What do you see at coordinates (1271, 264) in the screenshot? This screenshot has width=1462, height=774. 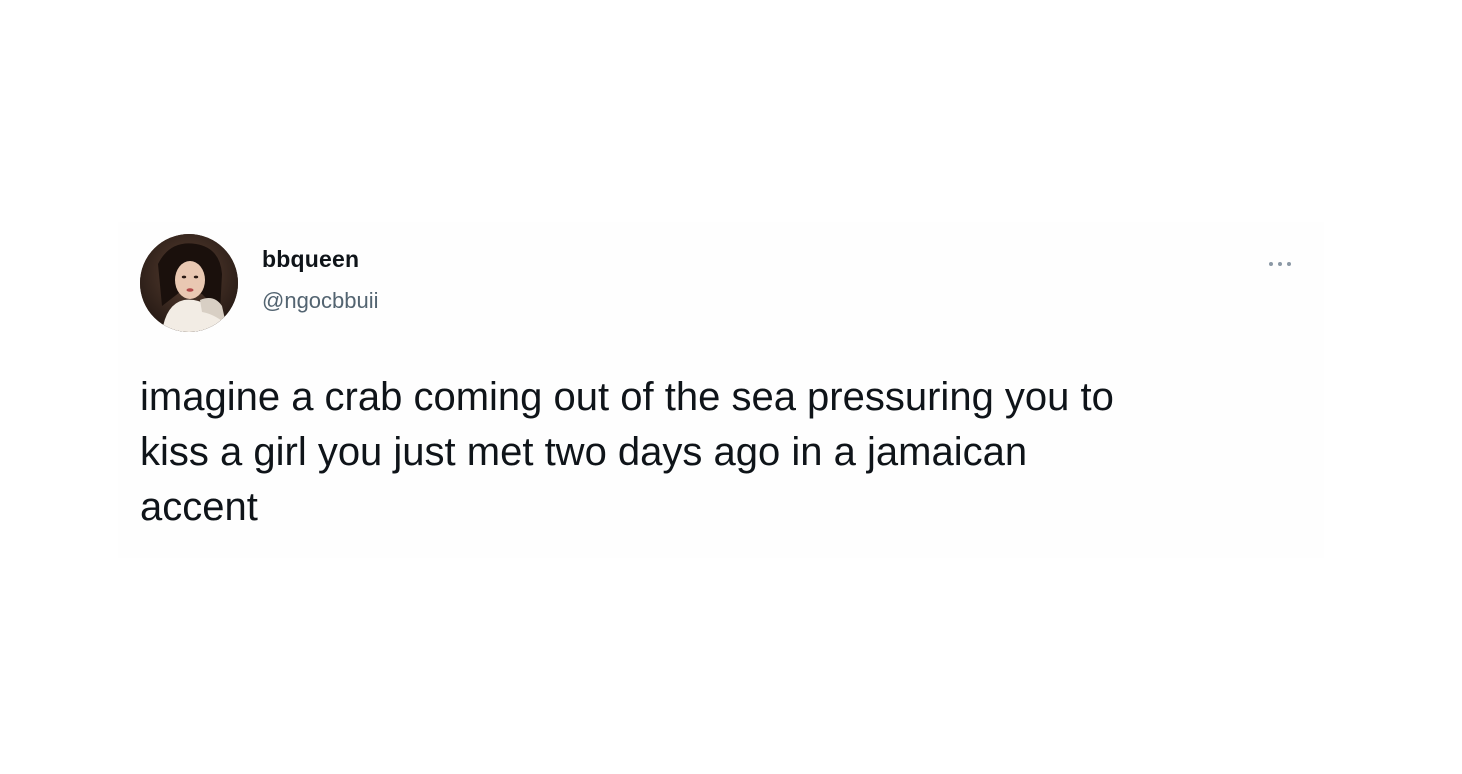 I see `more-options-icon` at bounding box center [1271, 264].